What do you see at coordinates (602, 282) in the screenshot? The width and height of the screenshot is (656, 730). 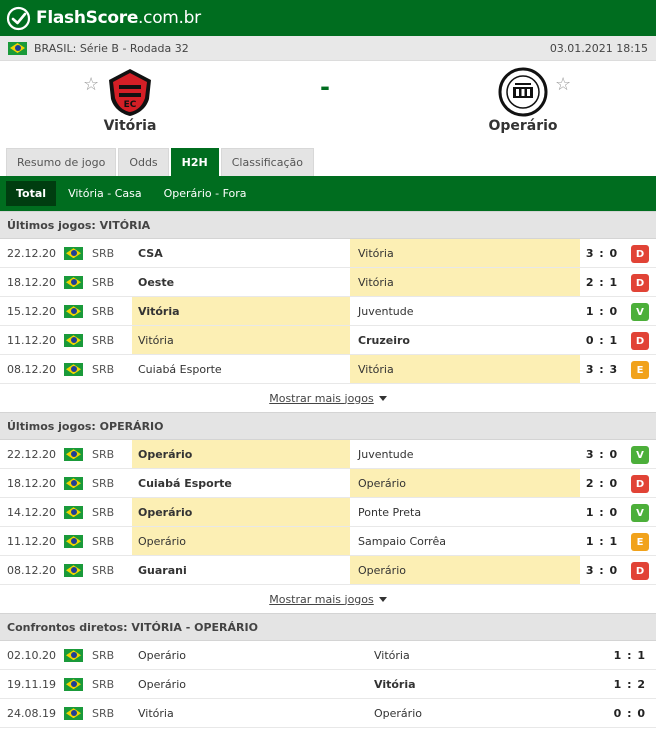 I see `match-score: 2 : 1` at bounding box center [602, 282].